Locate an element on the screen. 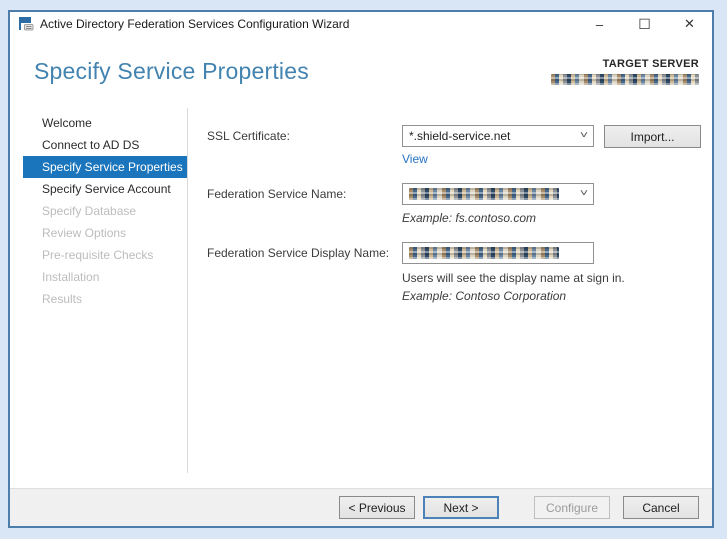  federation-service-display-name-input is located at coordinates (498, 253).